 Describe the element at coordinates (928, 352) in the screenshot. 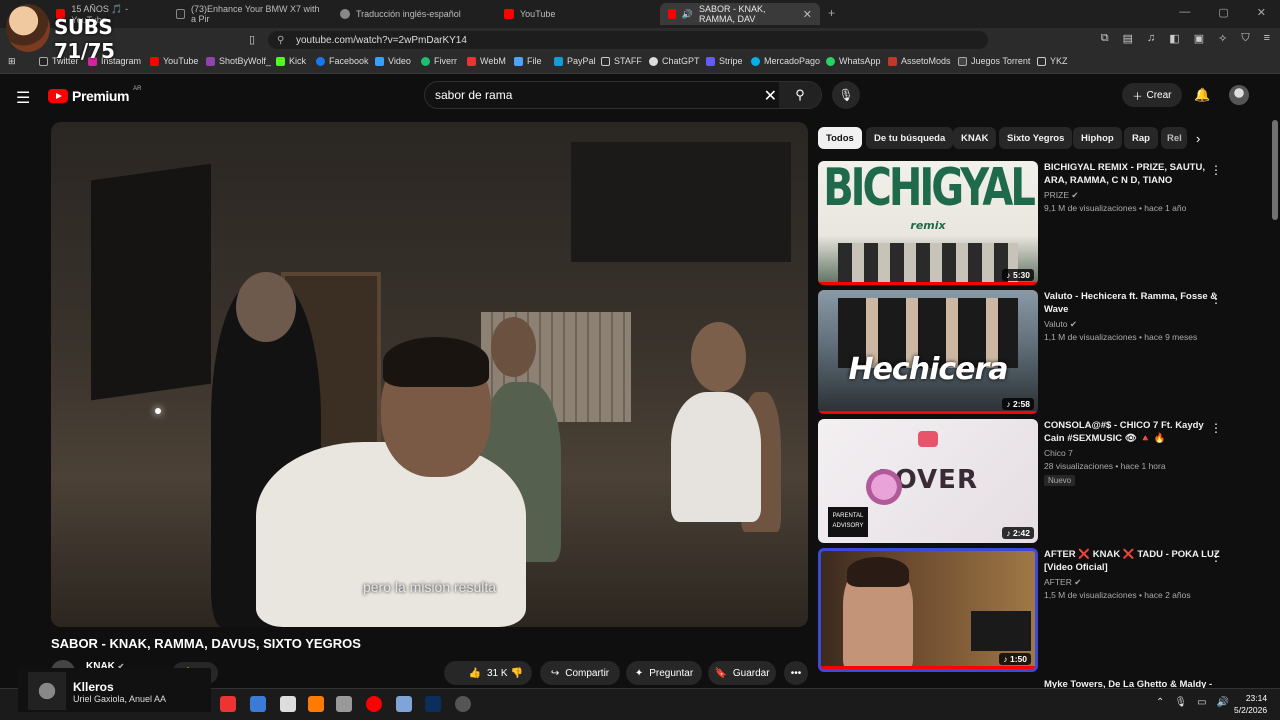

I see `video-thumbnail: Hechicera ♪ 2:58` at that location.